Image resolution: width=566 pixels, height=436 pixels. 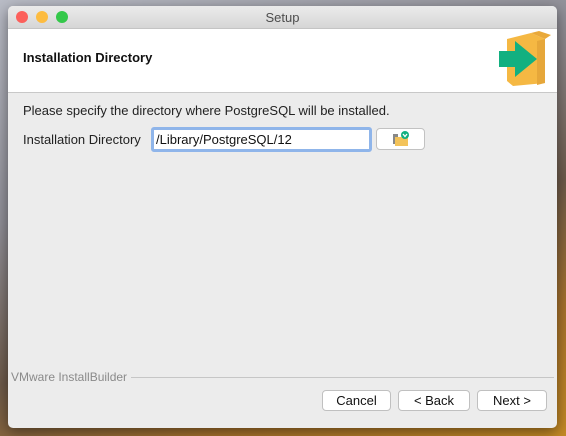 What do you see at coordinates (22, 17) in the screenshot?
I see `close-button` at bounding box center [22, 17].